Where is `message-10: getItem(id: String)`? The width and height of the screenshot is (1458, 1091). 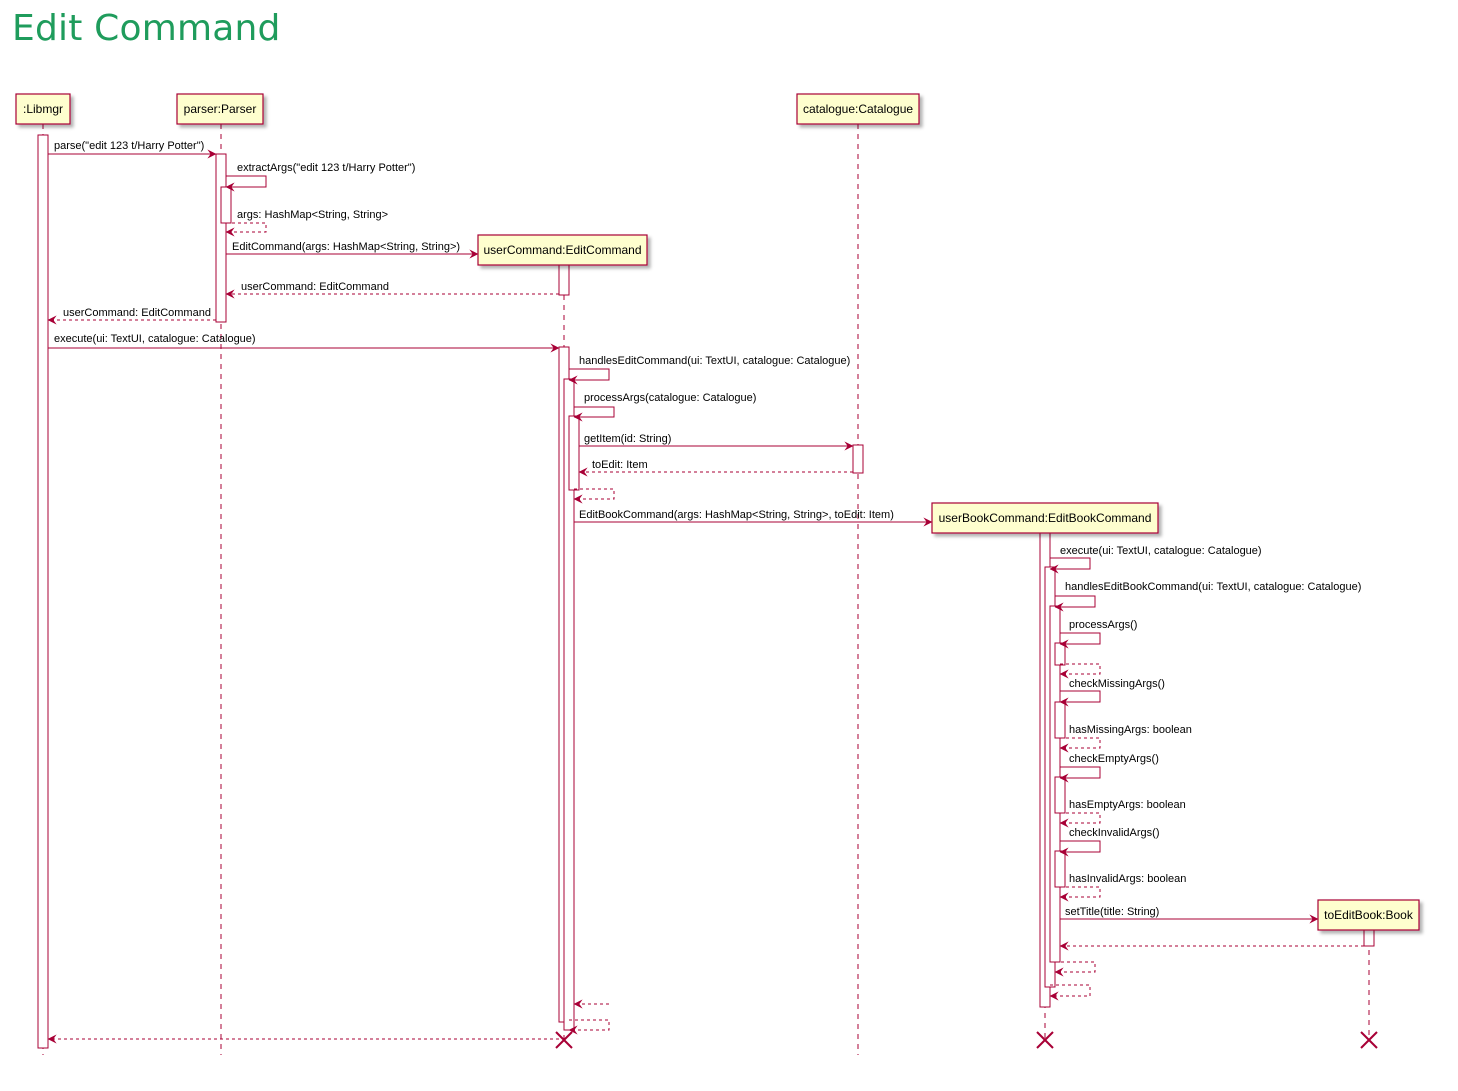 message-10: getItem(id: String) is located at coordinates (716, 442).